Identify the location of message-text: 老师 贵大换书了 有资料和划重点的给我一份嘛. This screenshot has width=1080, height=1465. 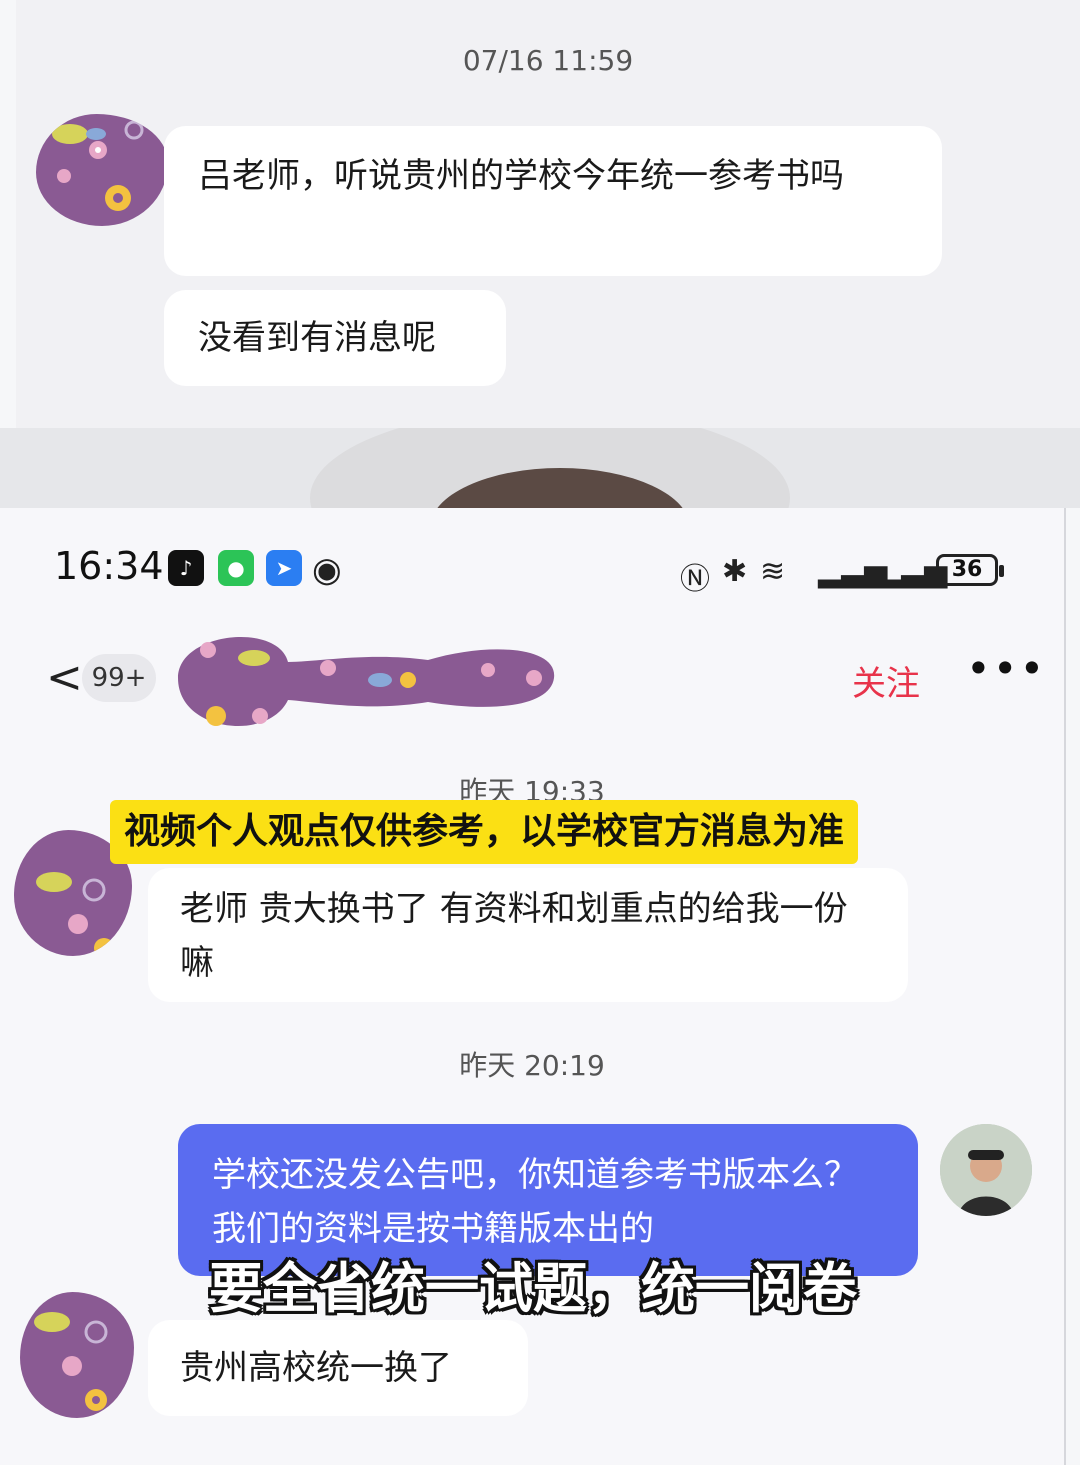
(514, 936).